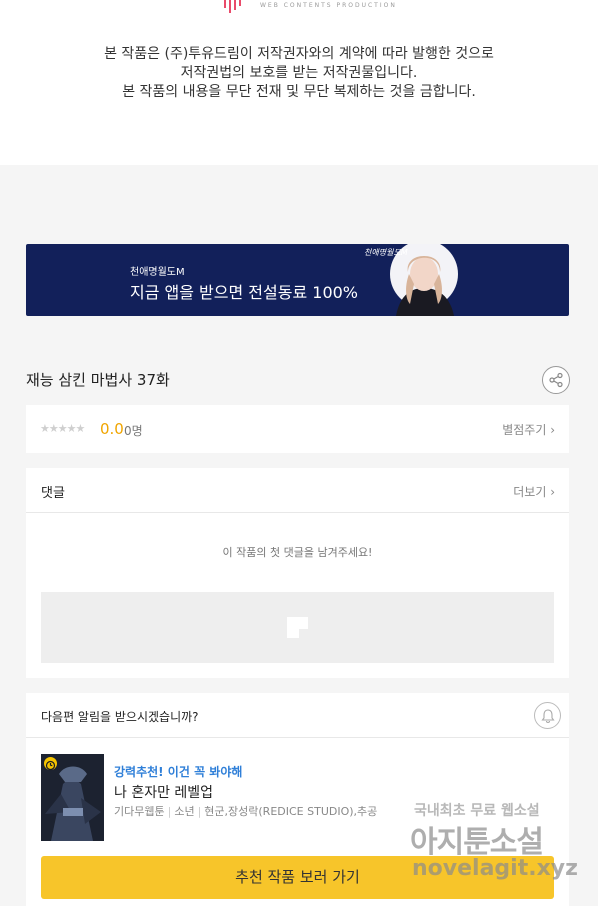  I want to click on bell-icon, so click(547, 715).